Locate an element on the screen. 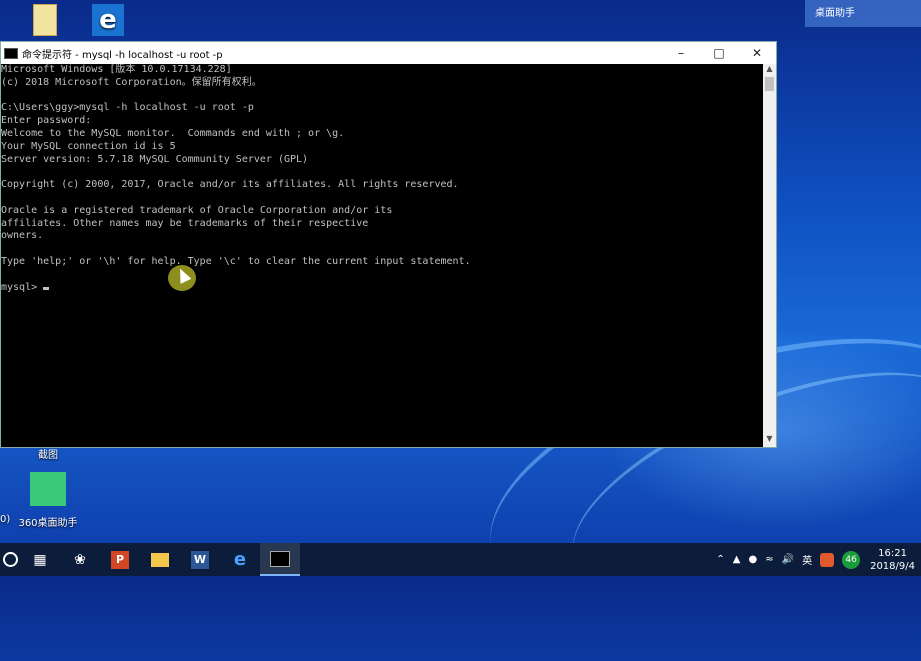 This screenshot has width=921, height=661. cmd-taskbar-button is located at coordinates (280, 559).